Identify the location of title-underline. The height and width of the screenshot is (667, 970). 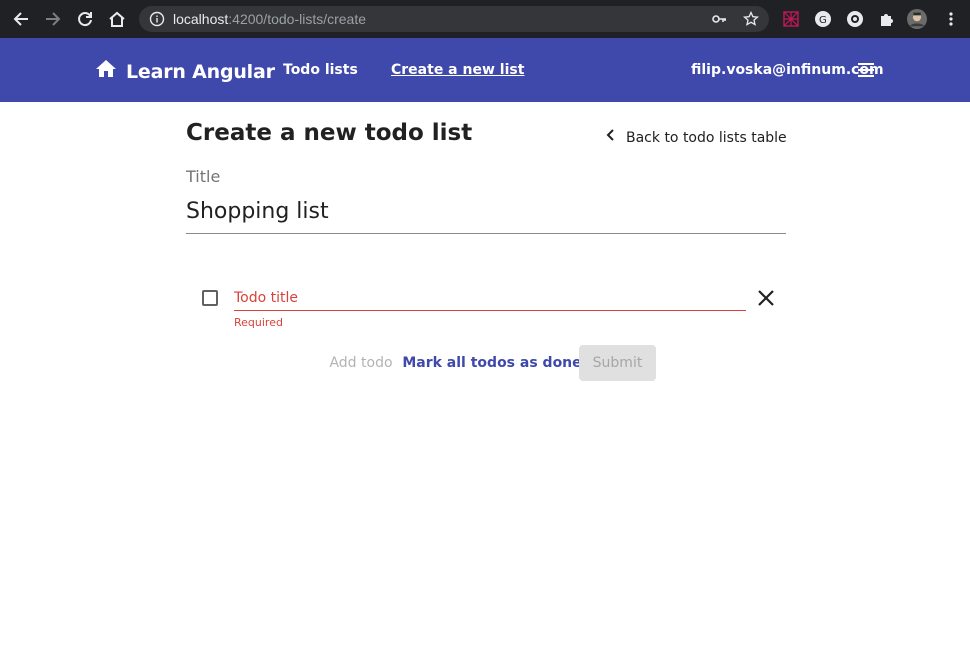
(486, 233).